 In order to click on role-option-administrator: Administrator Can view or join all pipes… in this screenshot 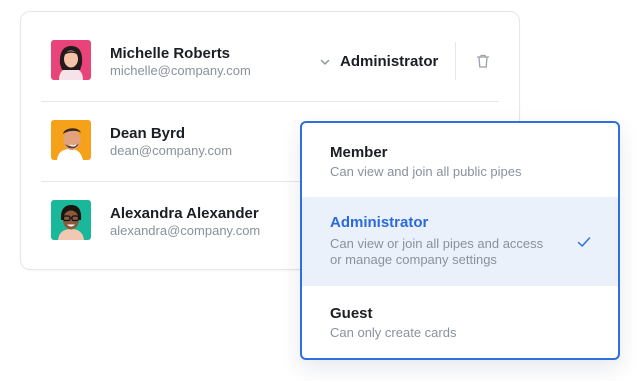, I will do `click(460, 241)`.